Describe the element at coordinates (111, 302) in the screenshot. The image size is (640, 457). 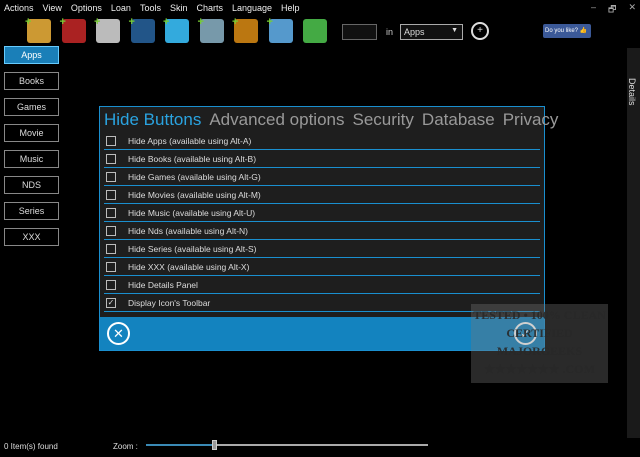
I see `checkbox: ✓` at that location.